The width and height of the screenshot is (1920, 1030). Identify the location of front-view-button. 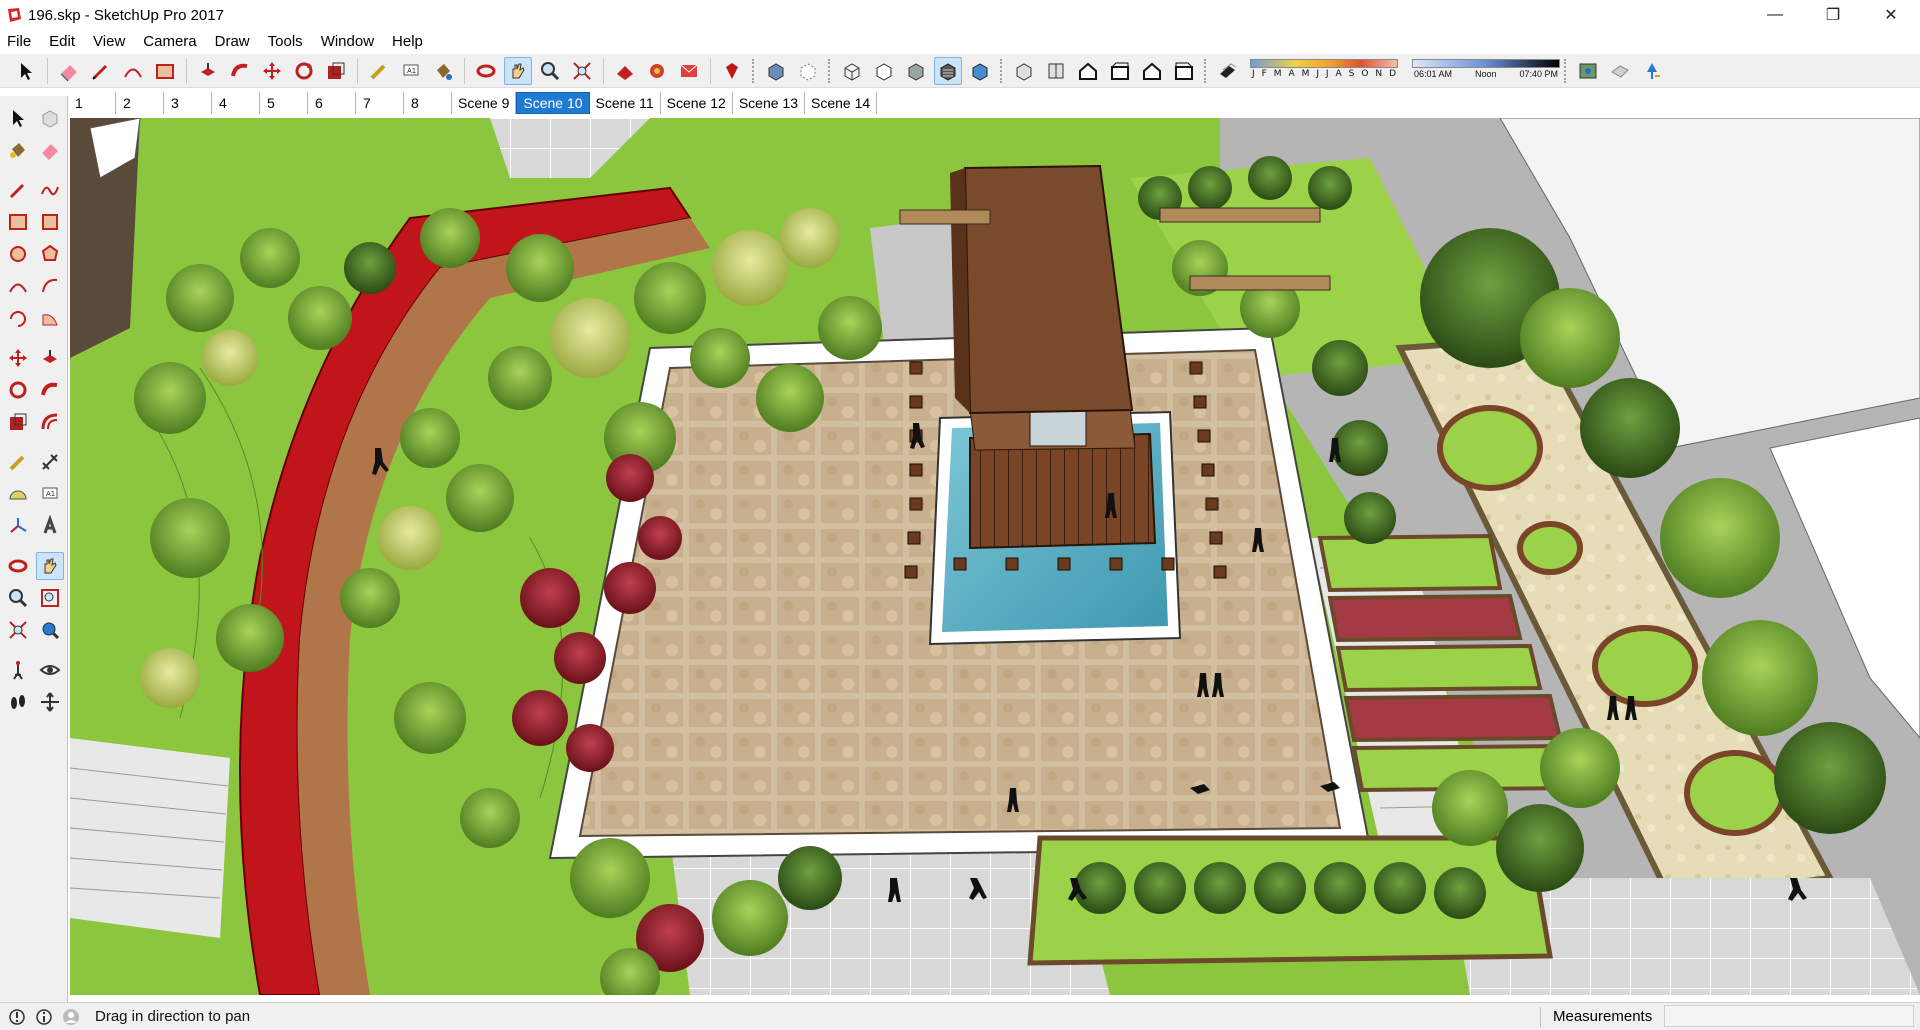
(1088, 71).